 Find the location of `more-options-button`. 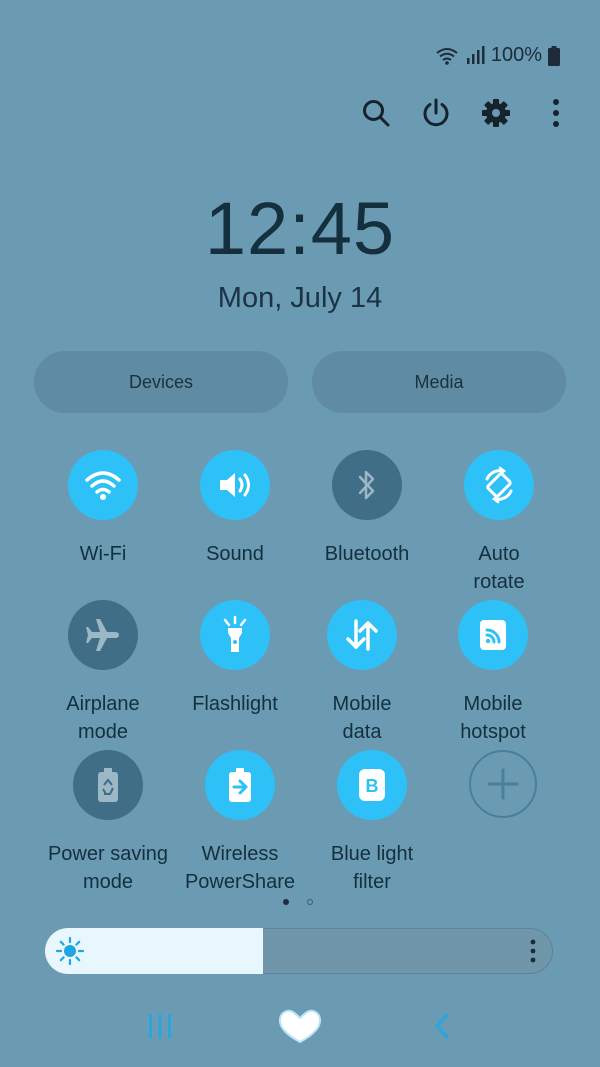

more-options-button is located at coordinates (556, 113).